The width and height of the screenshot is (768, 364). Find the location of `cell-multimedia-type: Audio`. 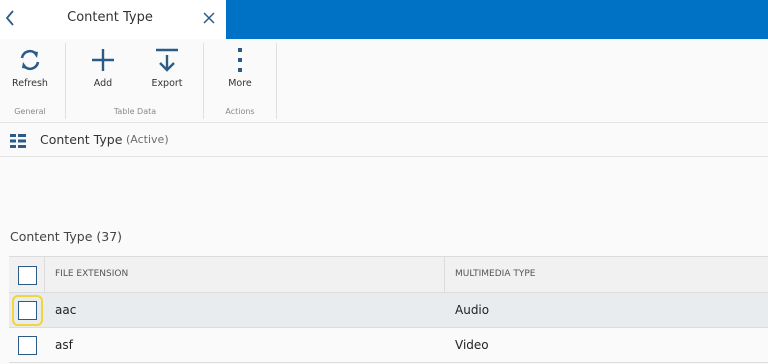

cell-multimedia-type: Audio is located at coordinates (472, 310).